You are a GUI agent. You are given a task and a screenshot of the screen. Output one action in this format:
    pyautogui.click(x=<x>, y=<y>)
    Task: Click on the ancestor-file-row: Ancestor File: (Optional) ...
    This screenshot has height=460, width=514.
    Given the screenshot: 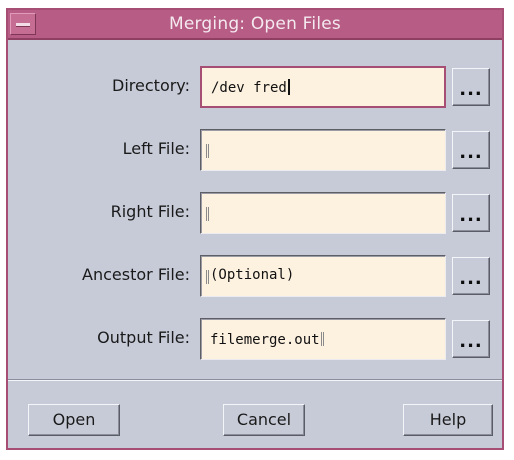 What is the action you would take?
    pyautogui.click(x=255, y=276)
    